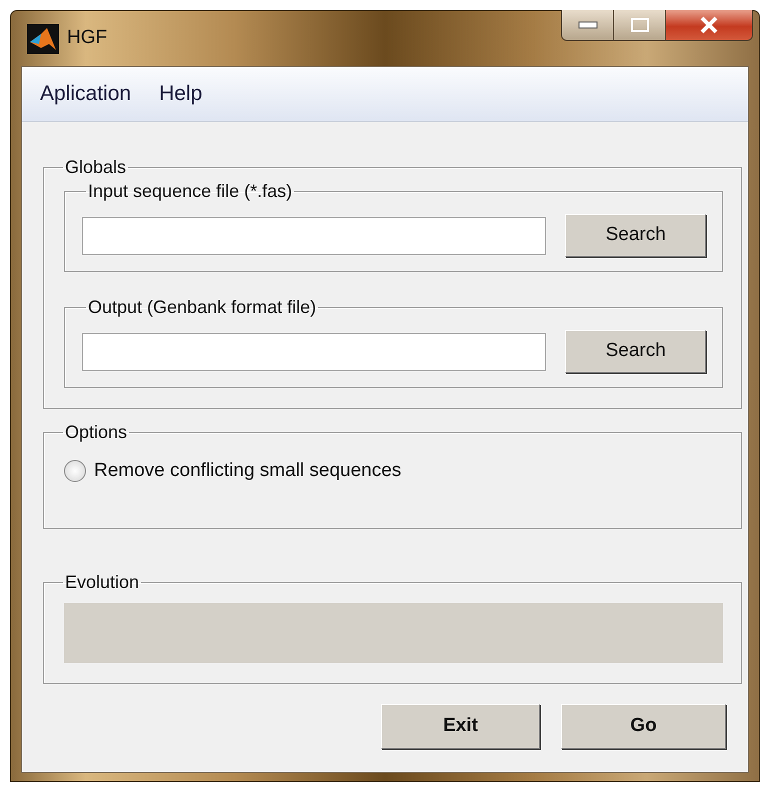  Describe the element at coordinates (202, 307) in the screenshot. I see `group-title: Output (Genbank format file)` at that location.